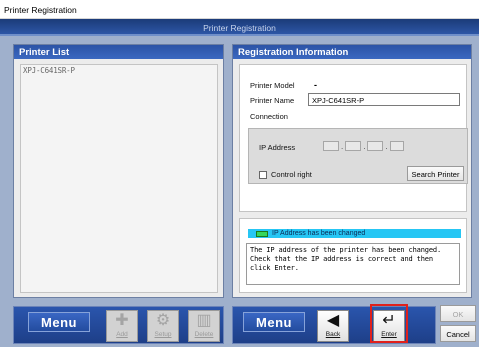 This screenshot has width=479, height=347. What do you see at coordinates (277, 147) in the screenshot?
I see `ip-address-label: IP Address` at bounding box center [277, 147].